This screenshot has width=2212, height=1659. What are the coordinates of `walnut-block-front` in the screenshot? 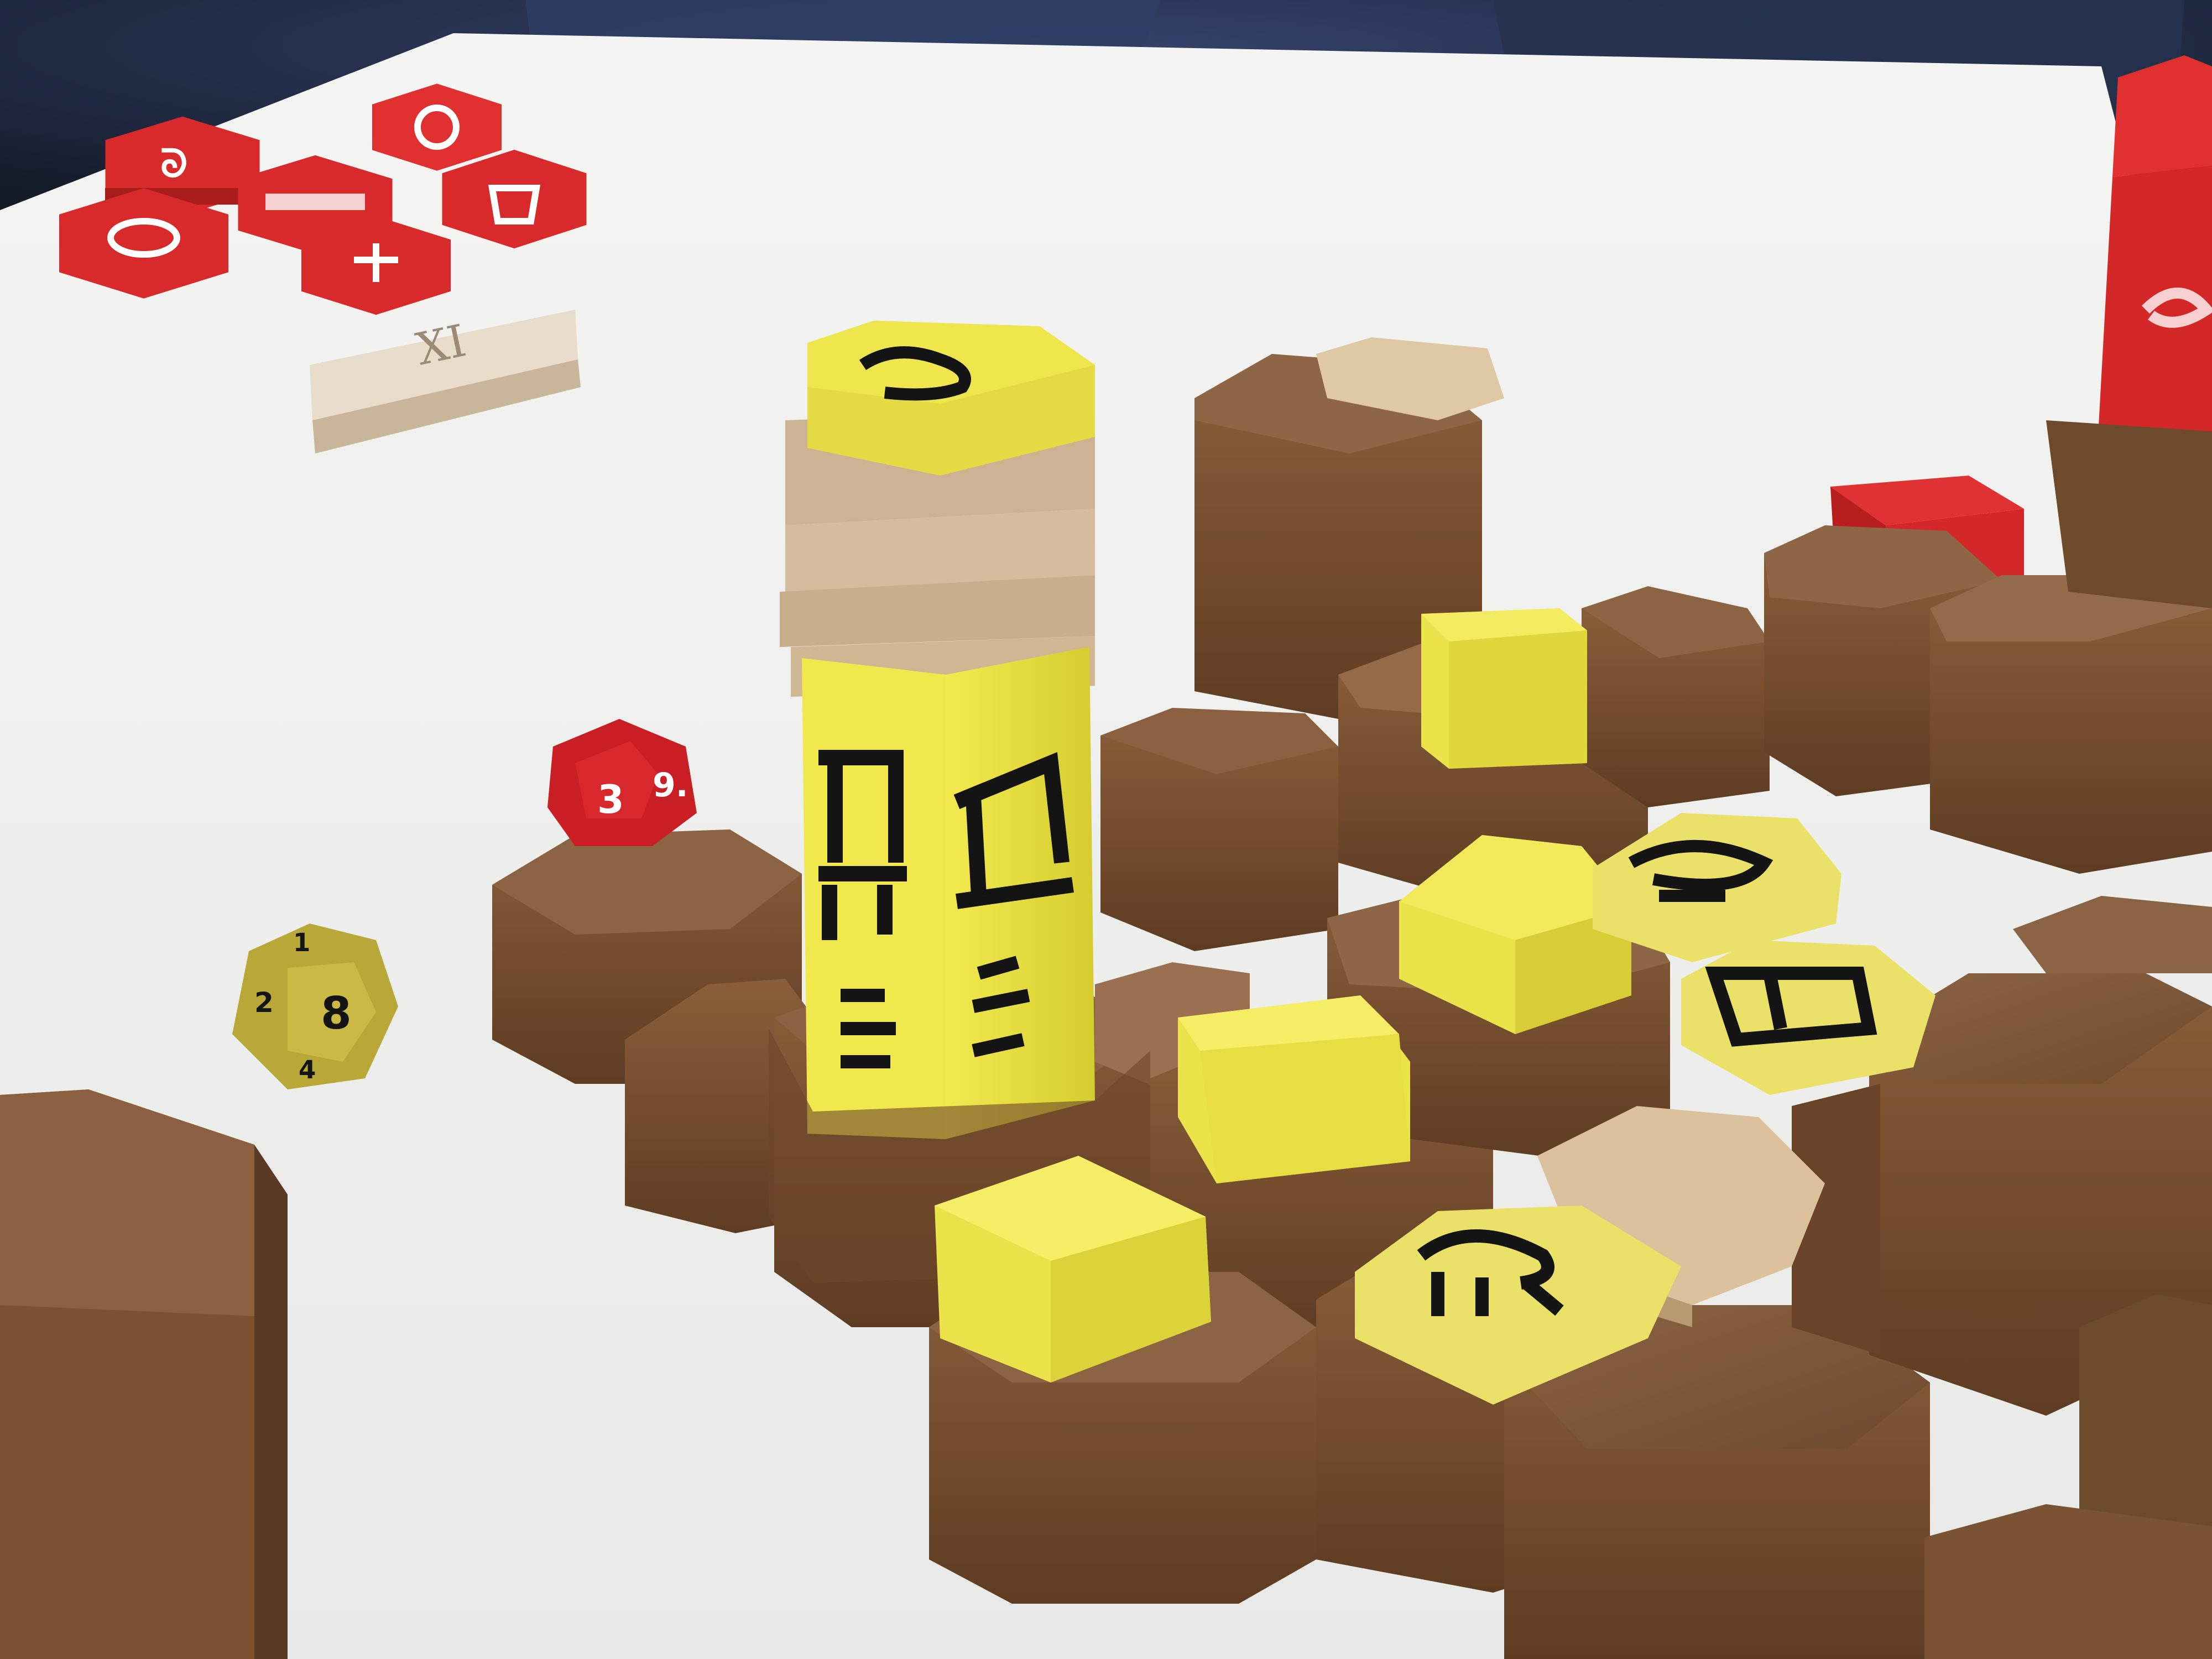 It's located at (144, 1374).